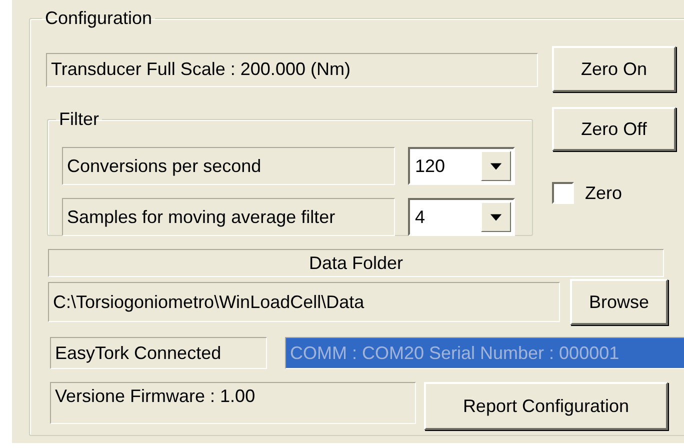 The height and width of the screenshot is (448, 684). I want to click on full-scale-label: Transducer Full Scale : 200.000 (Nm), so click(292, 70).